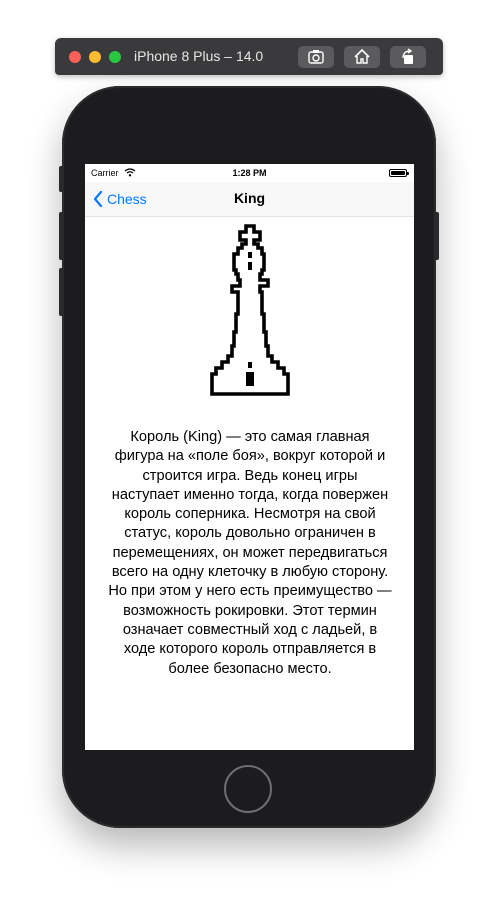 Image resolution: width=499 pixels, height=905 pixels. What do you see at coordinates (436, 236) in the screenshot?
I see `power-button` at bounding box center [436, 236].